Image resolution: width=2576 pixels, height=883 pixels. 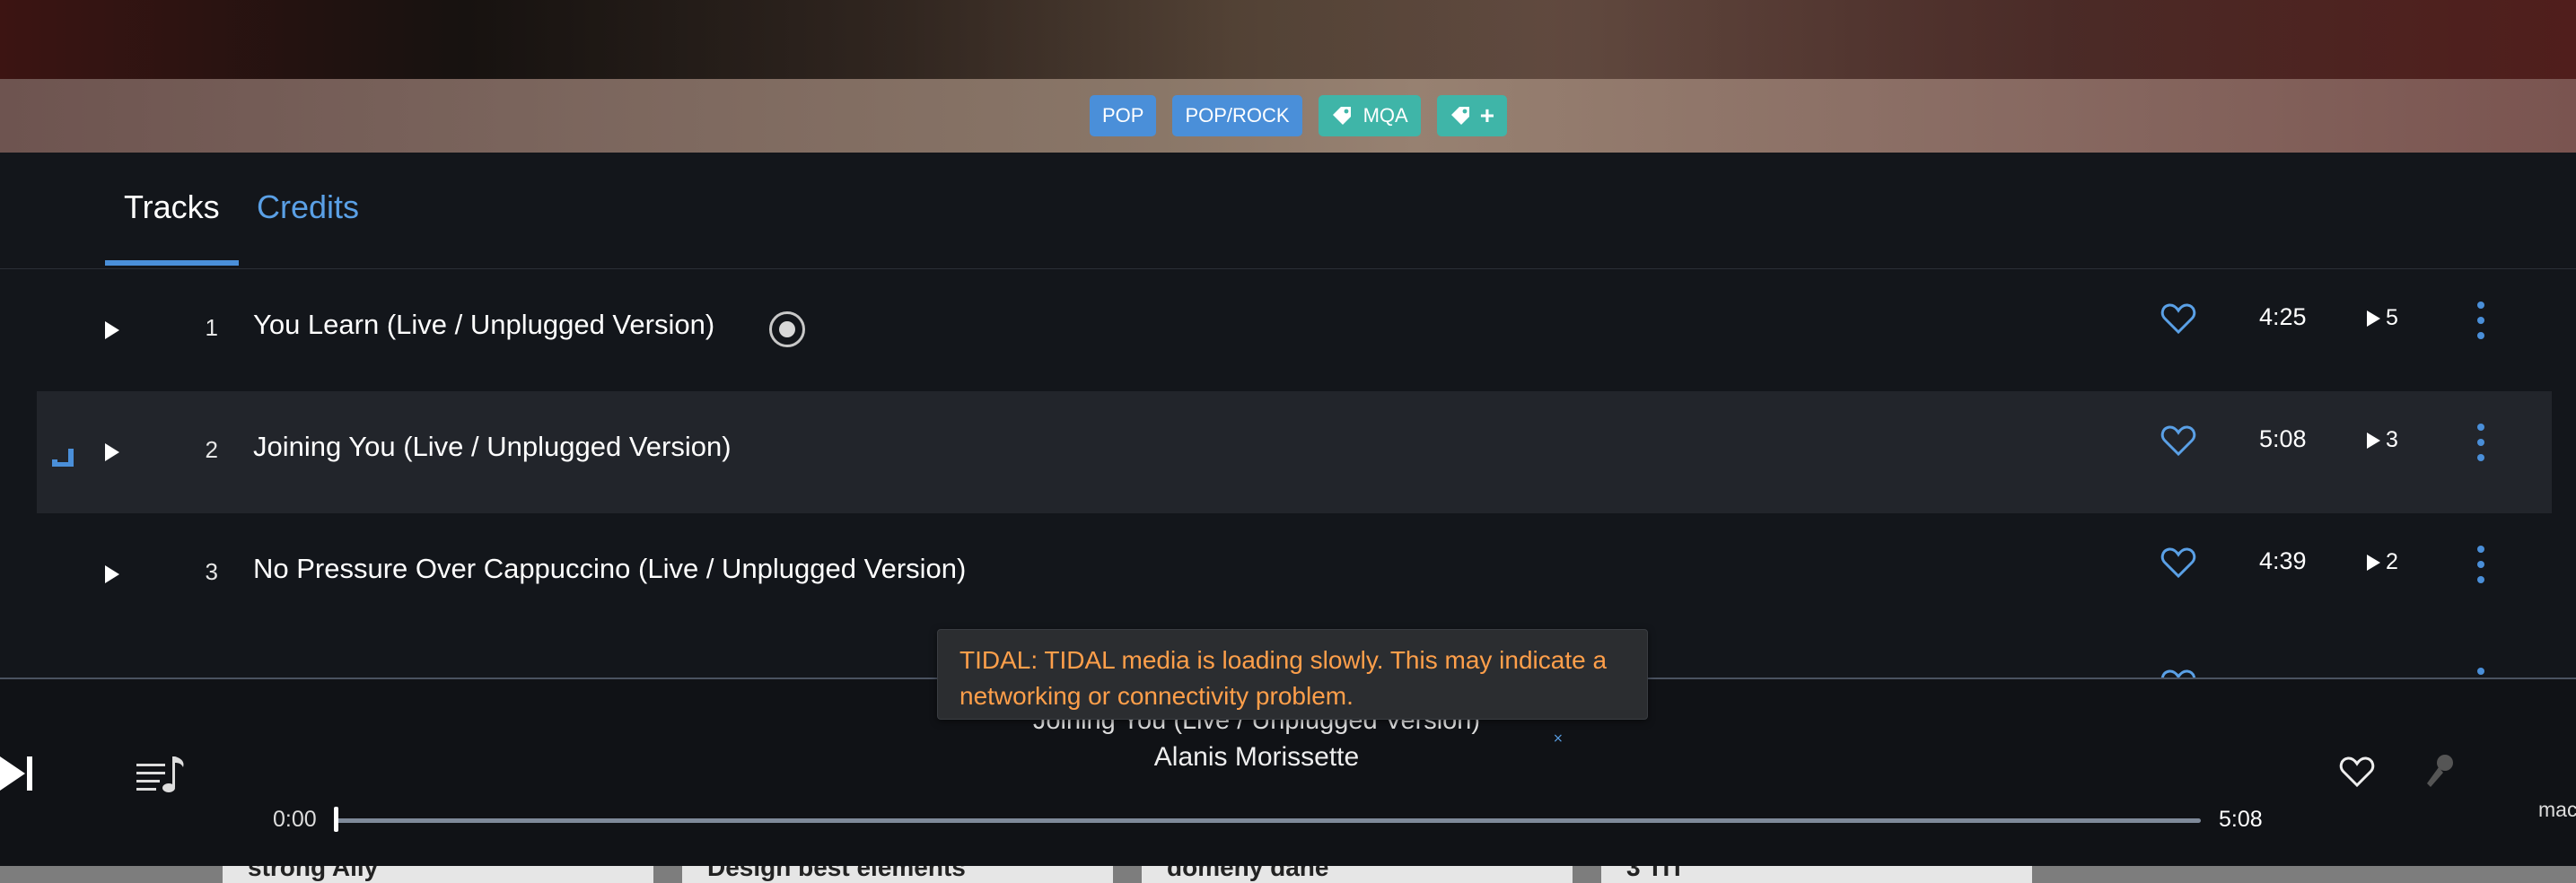 What do you see at coordinates (308, 207) in the screenshot?
I see `tab-credits: Credits` at bounding box center [308, 207].